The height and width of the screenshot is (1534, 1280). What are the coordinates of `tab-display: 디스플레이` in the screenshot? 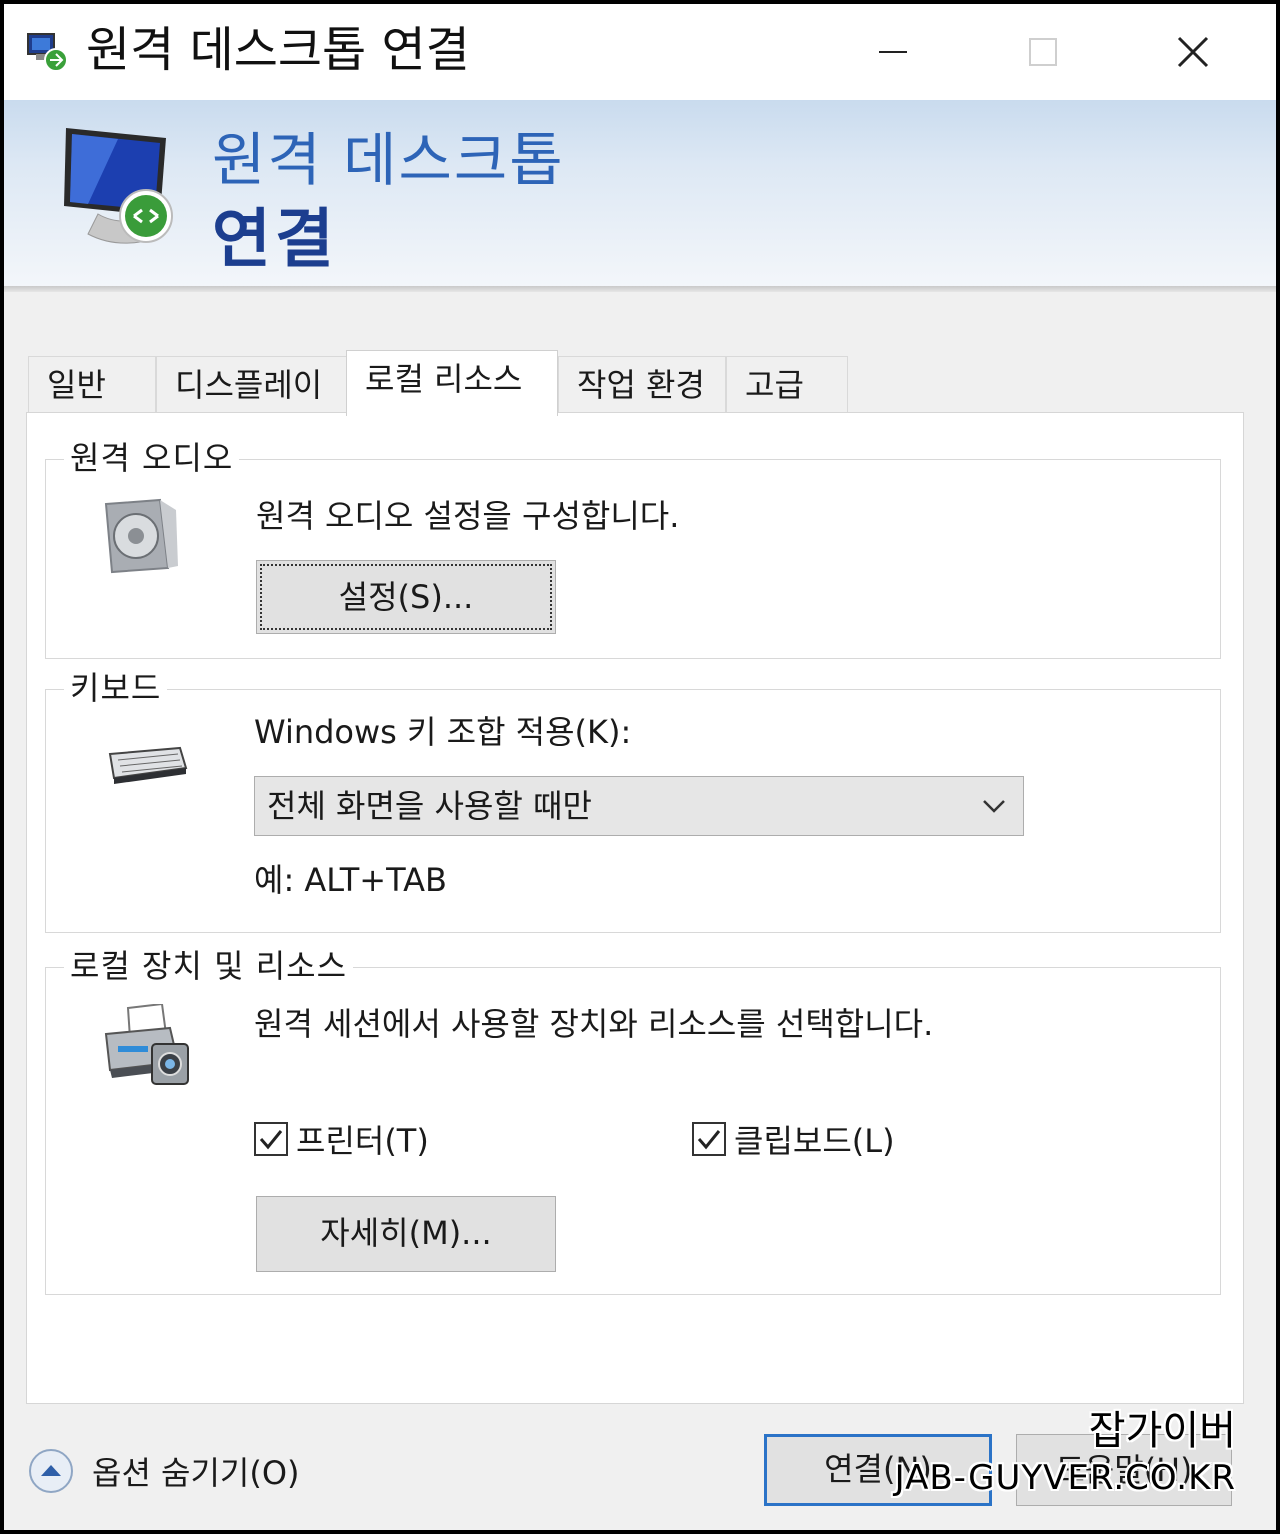 It's located at (252, 384).